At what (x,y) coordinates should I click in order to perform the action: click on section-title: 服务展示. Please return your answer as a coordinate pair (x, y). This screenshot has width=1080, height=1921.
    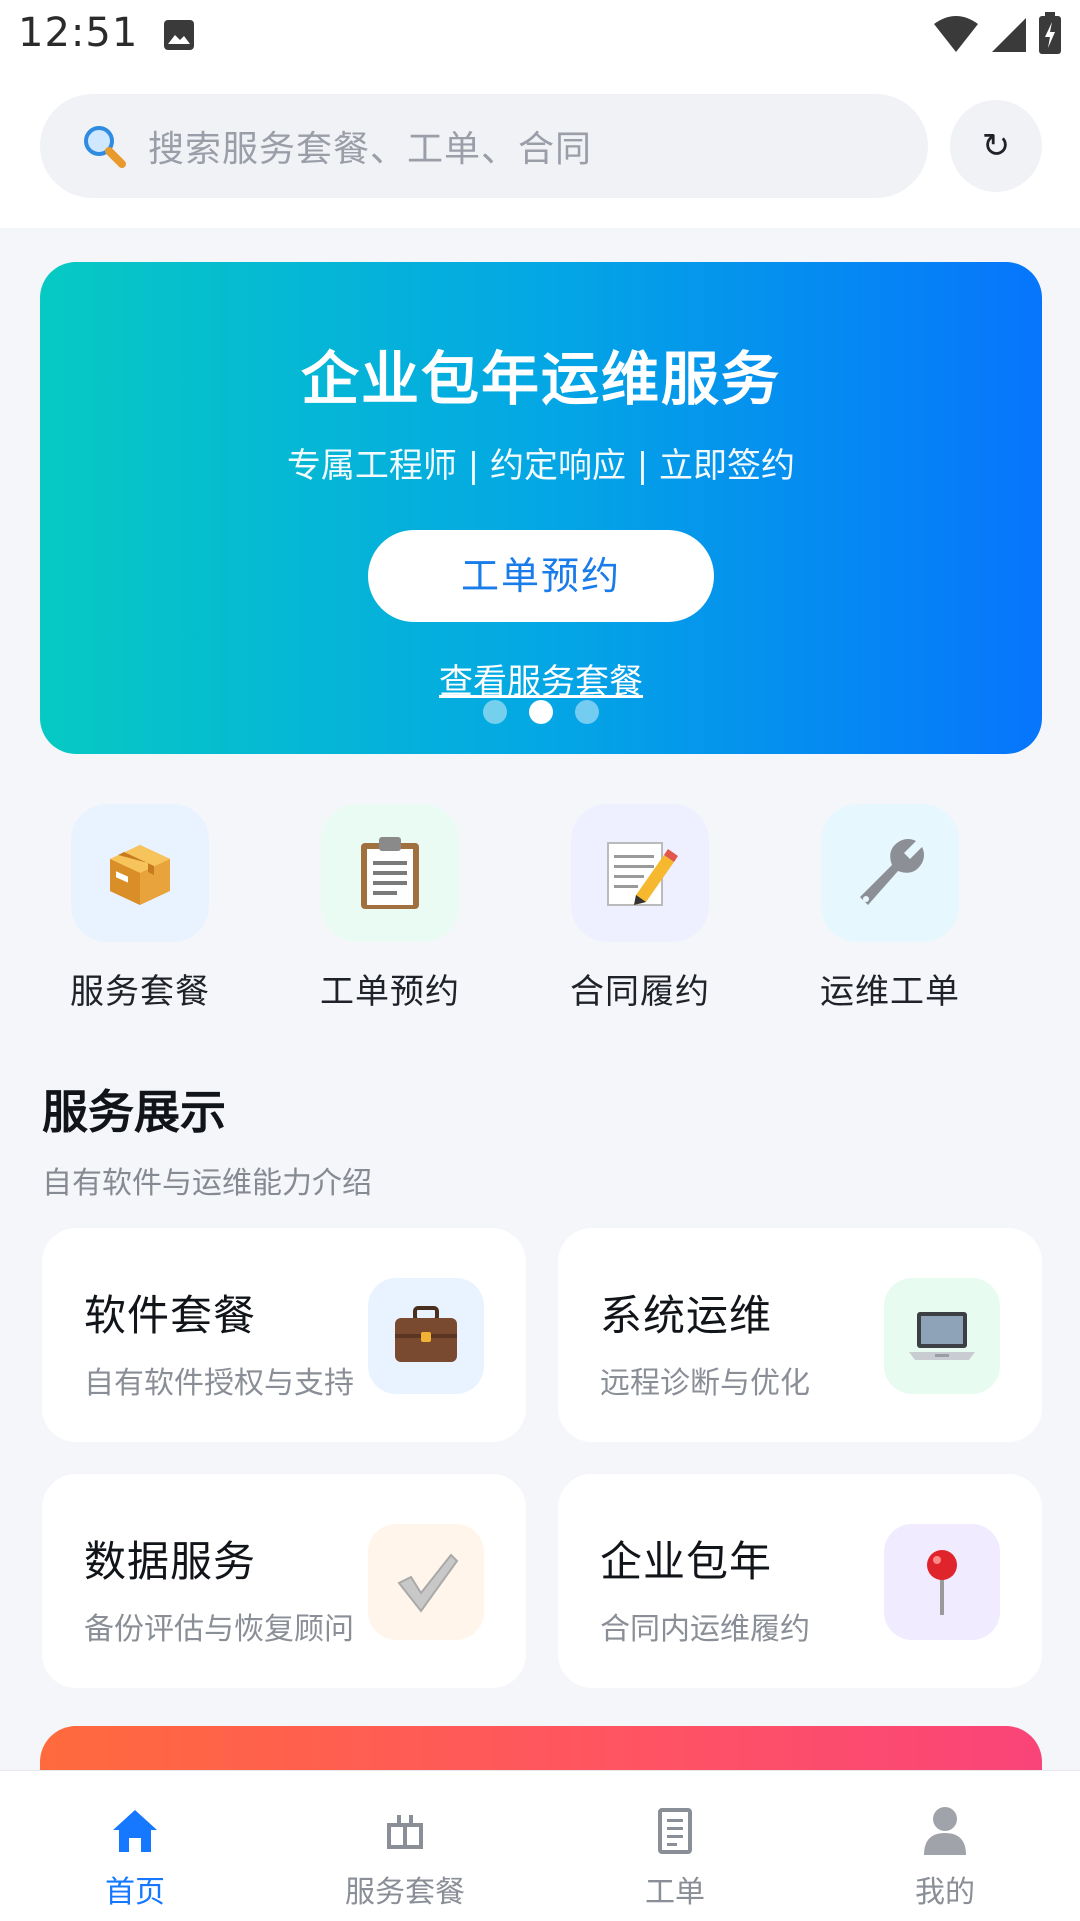
    Looking at the image, I should click on (134, 1112).